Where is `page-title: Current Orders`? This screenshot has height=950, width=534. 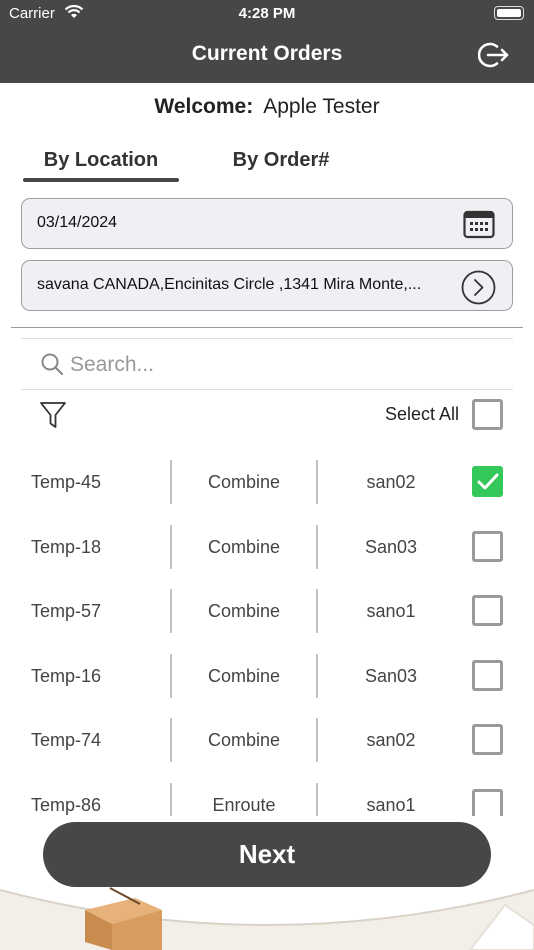 page-title: Current Orders is located at coordinates (267, 53).